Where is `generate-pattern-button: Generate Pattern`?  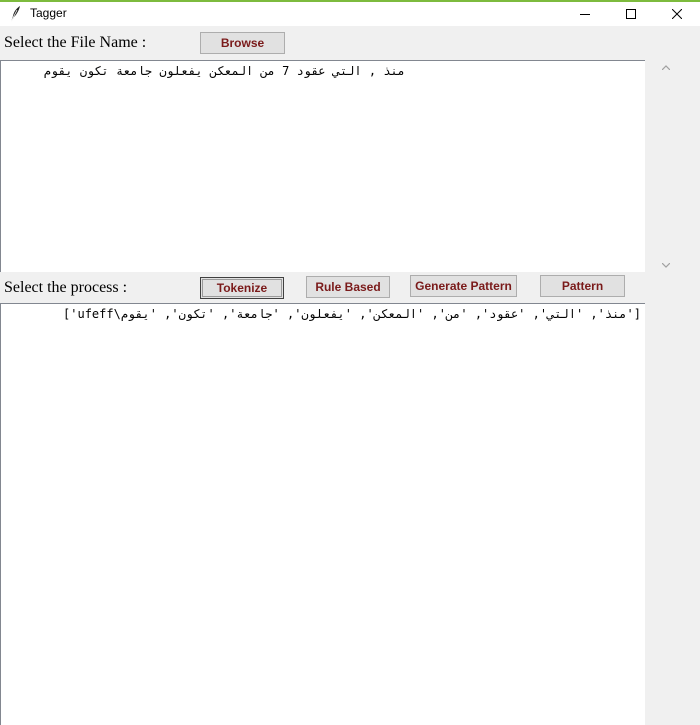
generate-pattern-button: Generate Pattern is located at coordinates (463, 286).